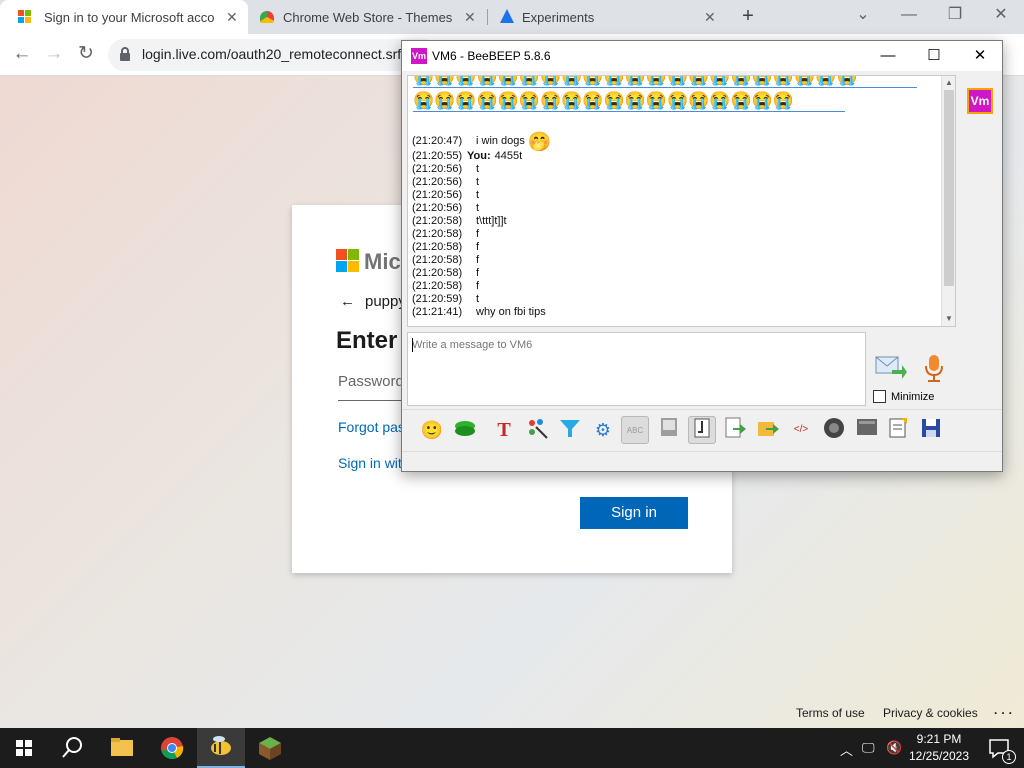 The height and width of the screenshot is (768, 1024). What do you see at coordinates (955, 16) in the screenshot?
I see `restore-window-button: ❐` at bounding box center [955, 16].